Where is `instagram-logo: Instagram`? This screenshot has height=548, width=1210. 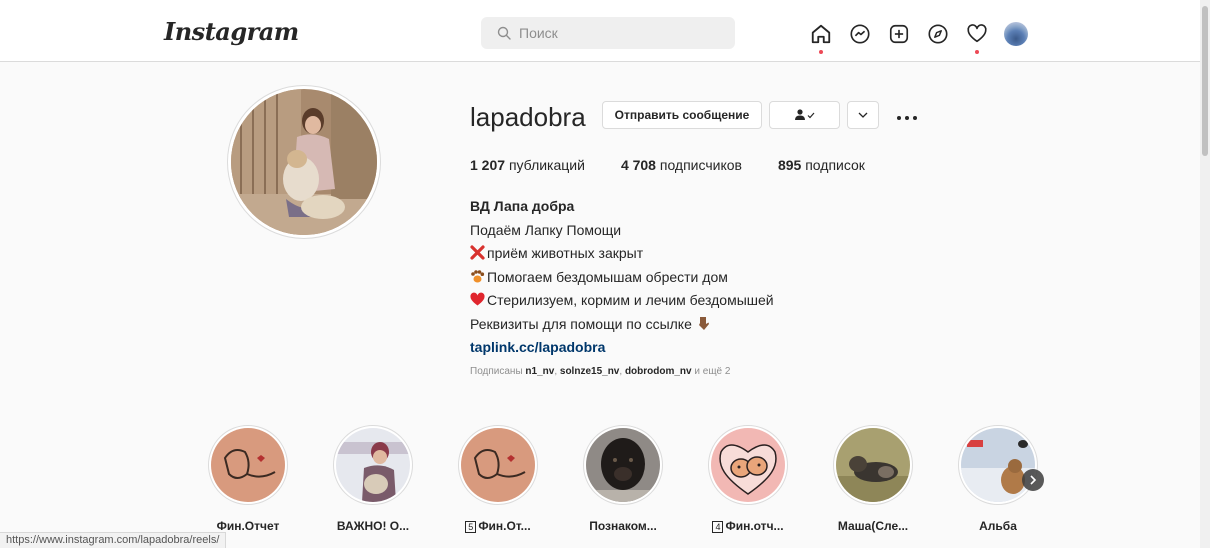 instagram-logo: Instagram is located at coordinates (231, 31).